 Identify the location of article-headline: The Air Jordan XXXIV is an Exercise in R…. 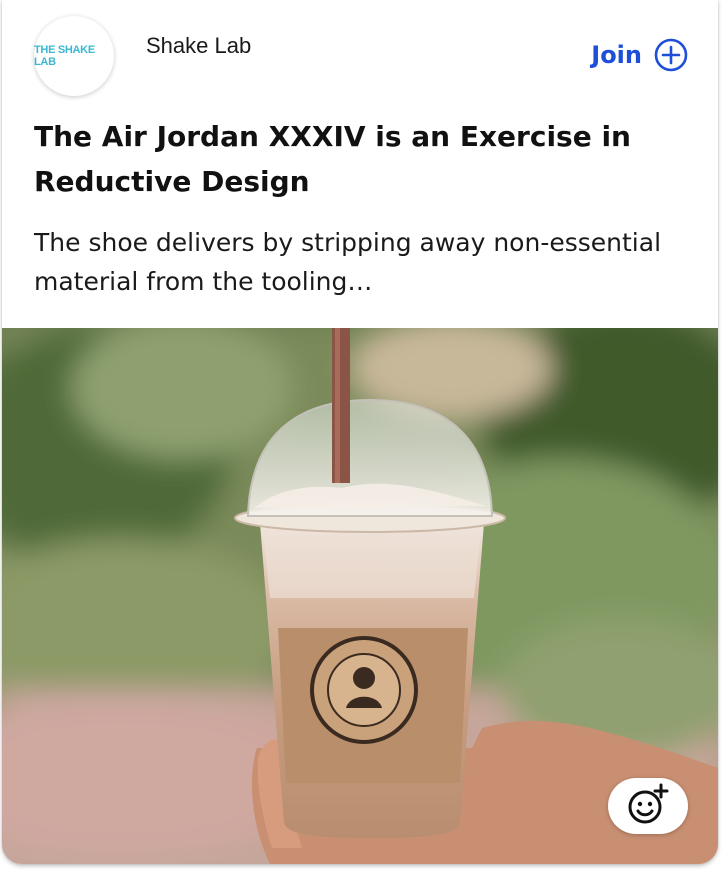
(354, 159).